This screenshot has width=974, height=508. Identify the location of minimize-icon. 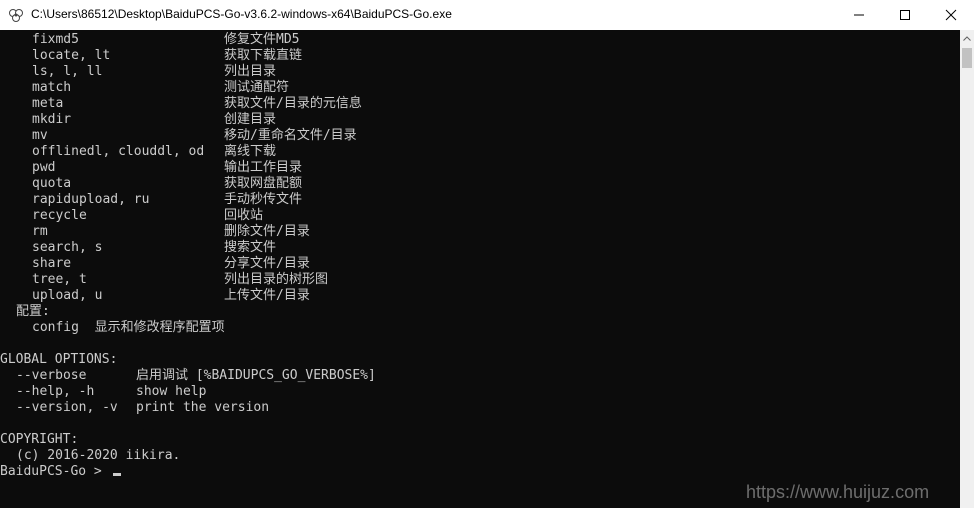
(859, 15).